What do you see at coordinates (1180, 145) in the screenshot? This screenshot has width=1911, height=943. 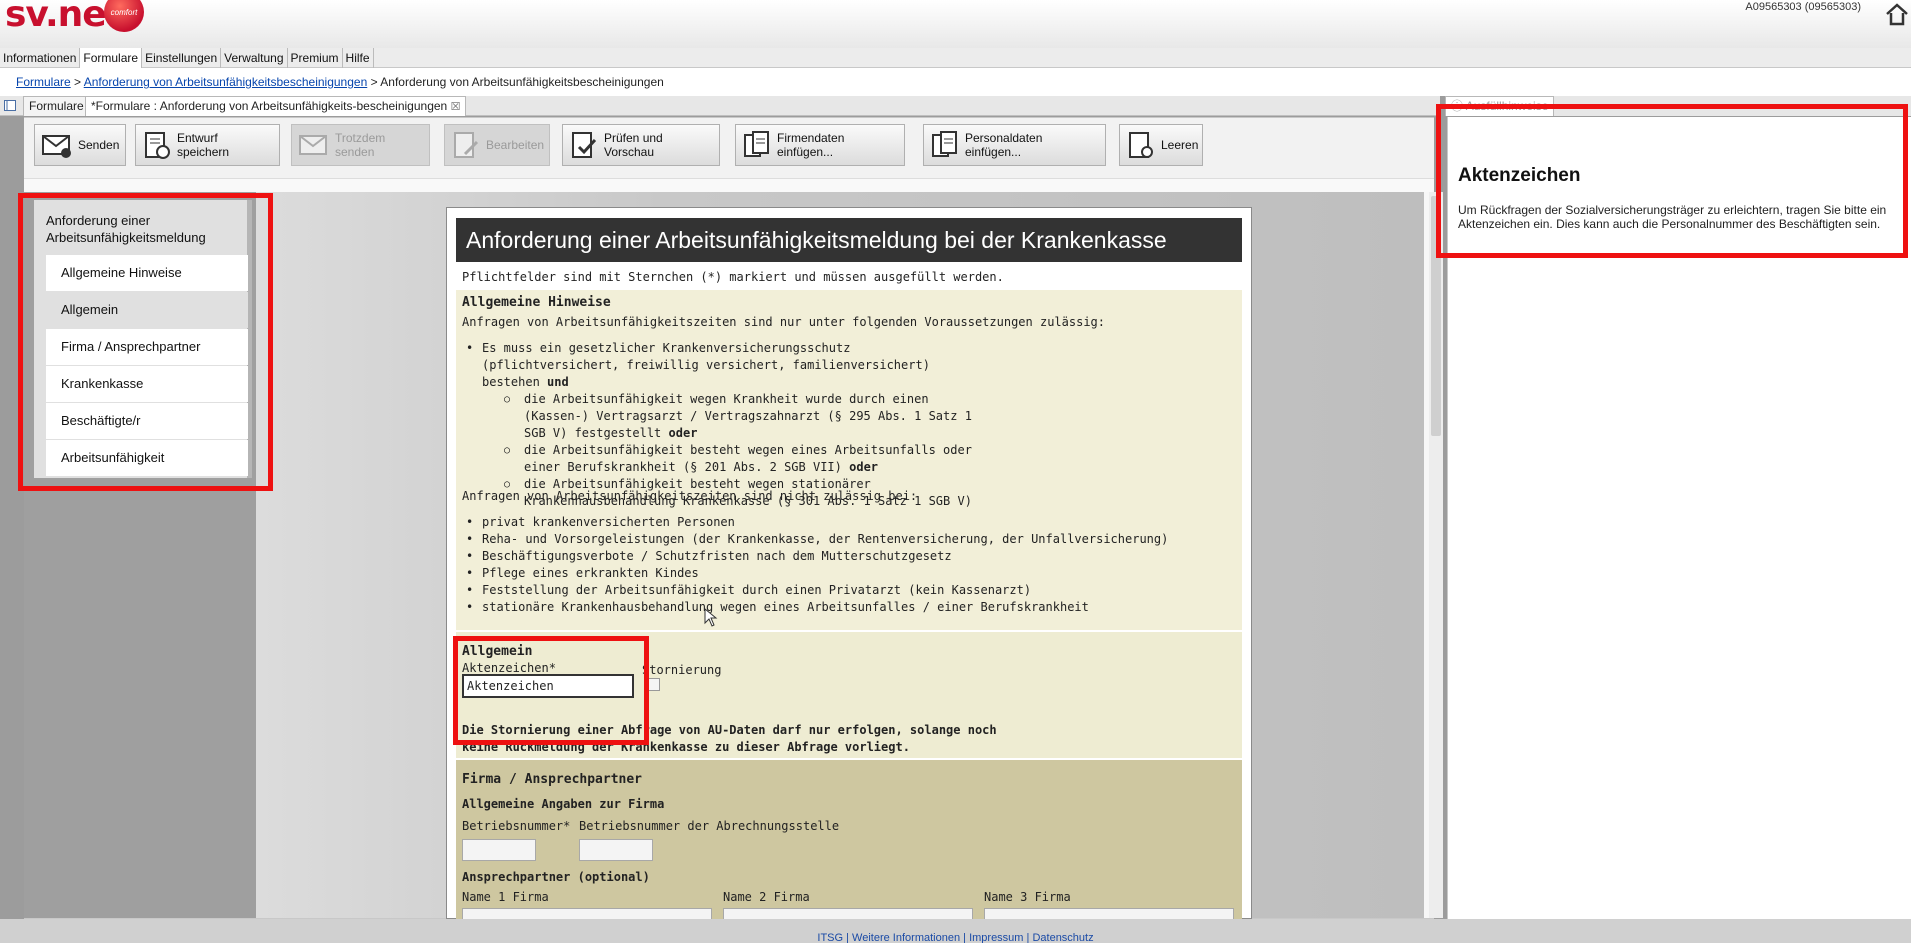 I see `clear-button-label: Leeren` at bounding box center [1180, 145].